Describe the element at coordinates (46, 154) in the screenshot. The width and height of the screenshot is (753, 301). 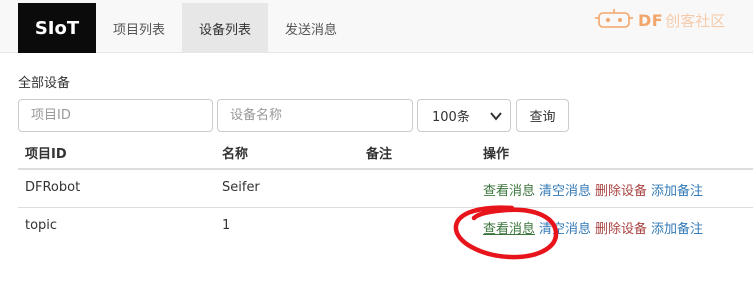
I see `column-header-project-id: 项目ID` at that location.